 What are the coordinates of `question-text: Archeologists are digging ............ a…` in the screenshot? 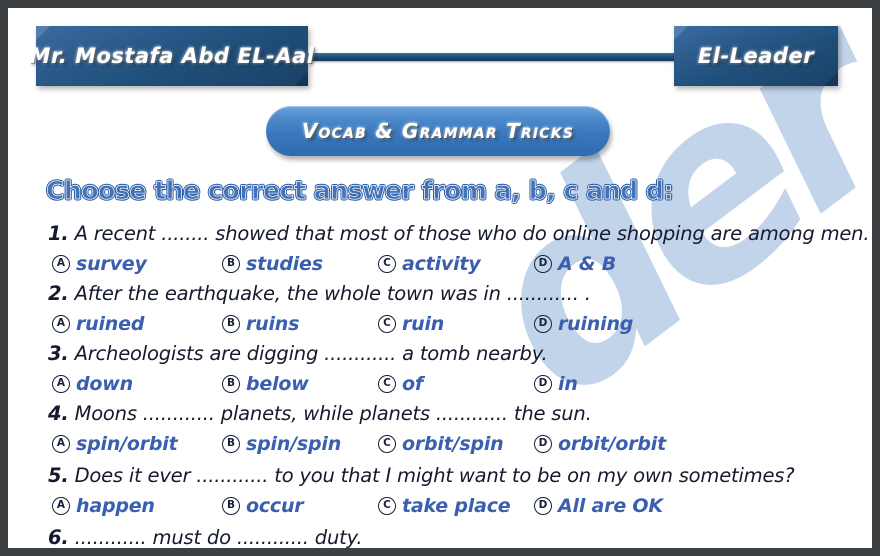 It's located at (311, 353).